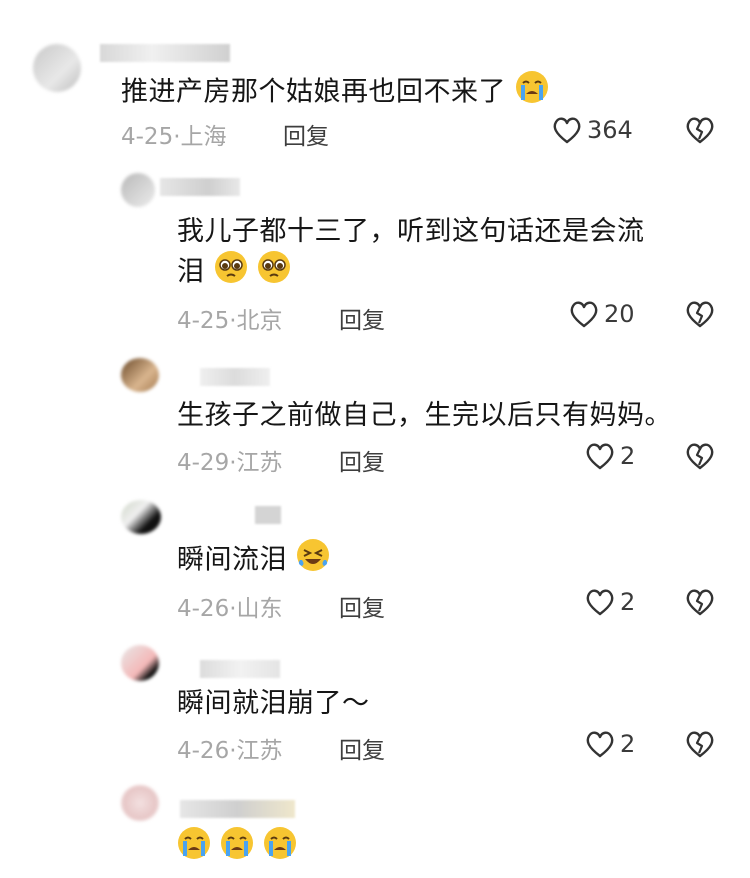 Image resolution: width=750 pixels, height=878 pixels. Describe the element at coordinates (424, 415) in the screenshot. I see `comment-text: 生孩子之前做自己，生完以后只有妈妈。` at that location.